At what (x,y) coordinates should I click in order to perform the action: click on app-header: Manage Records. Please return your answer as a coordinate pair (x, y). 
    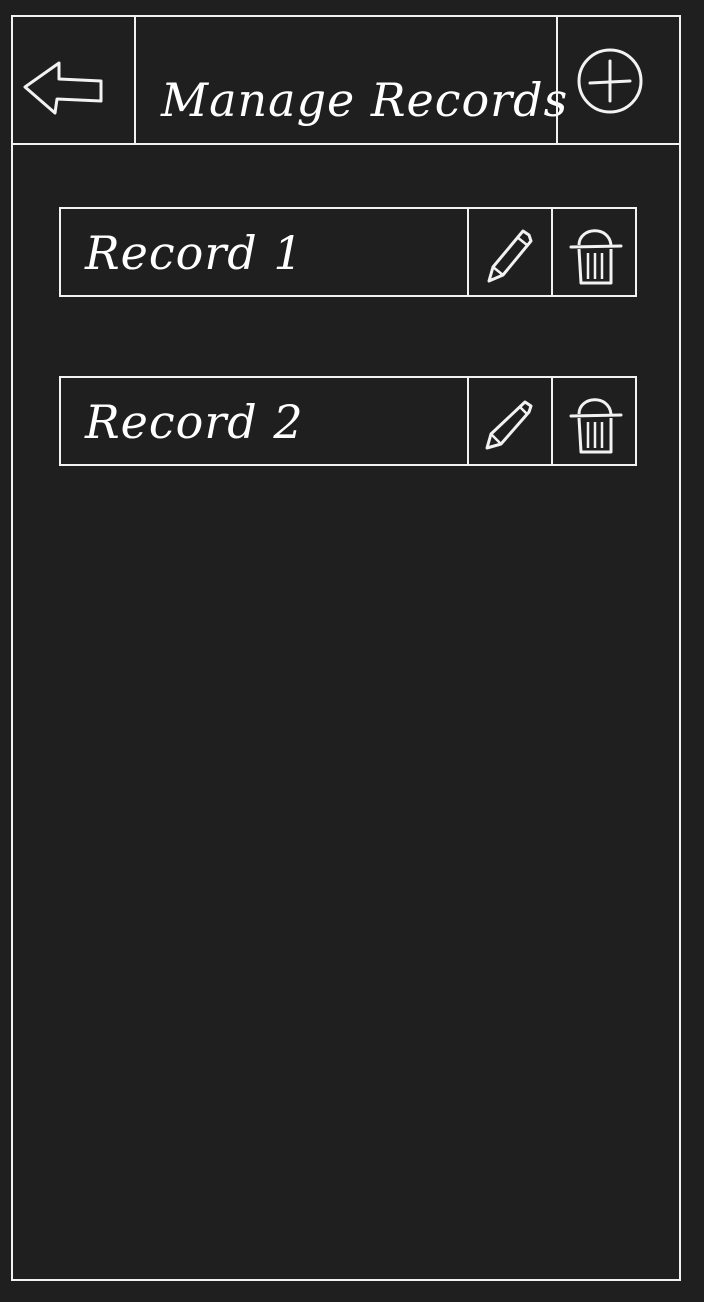
    Looking at the image, I should click on (346, 80).